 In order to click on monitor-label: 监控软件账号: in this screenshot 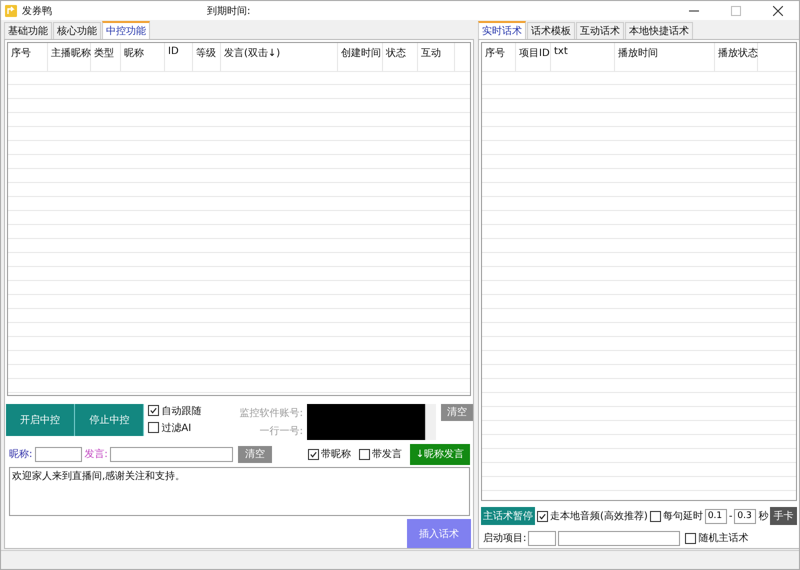, I will do `click(271, 413)`.